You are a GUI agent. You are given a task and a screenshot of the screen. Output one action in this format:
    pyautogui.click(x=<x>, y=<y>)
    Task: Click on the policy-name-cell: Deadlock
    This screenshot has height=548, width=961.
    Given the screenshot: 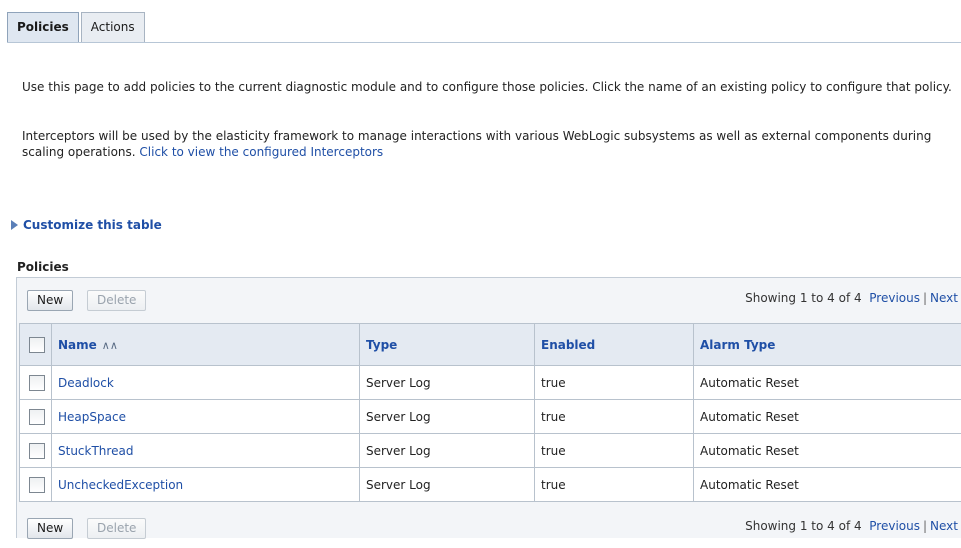 What is the action you would take?
    pyautogui.click(x=206, y=383)
    